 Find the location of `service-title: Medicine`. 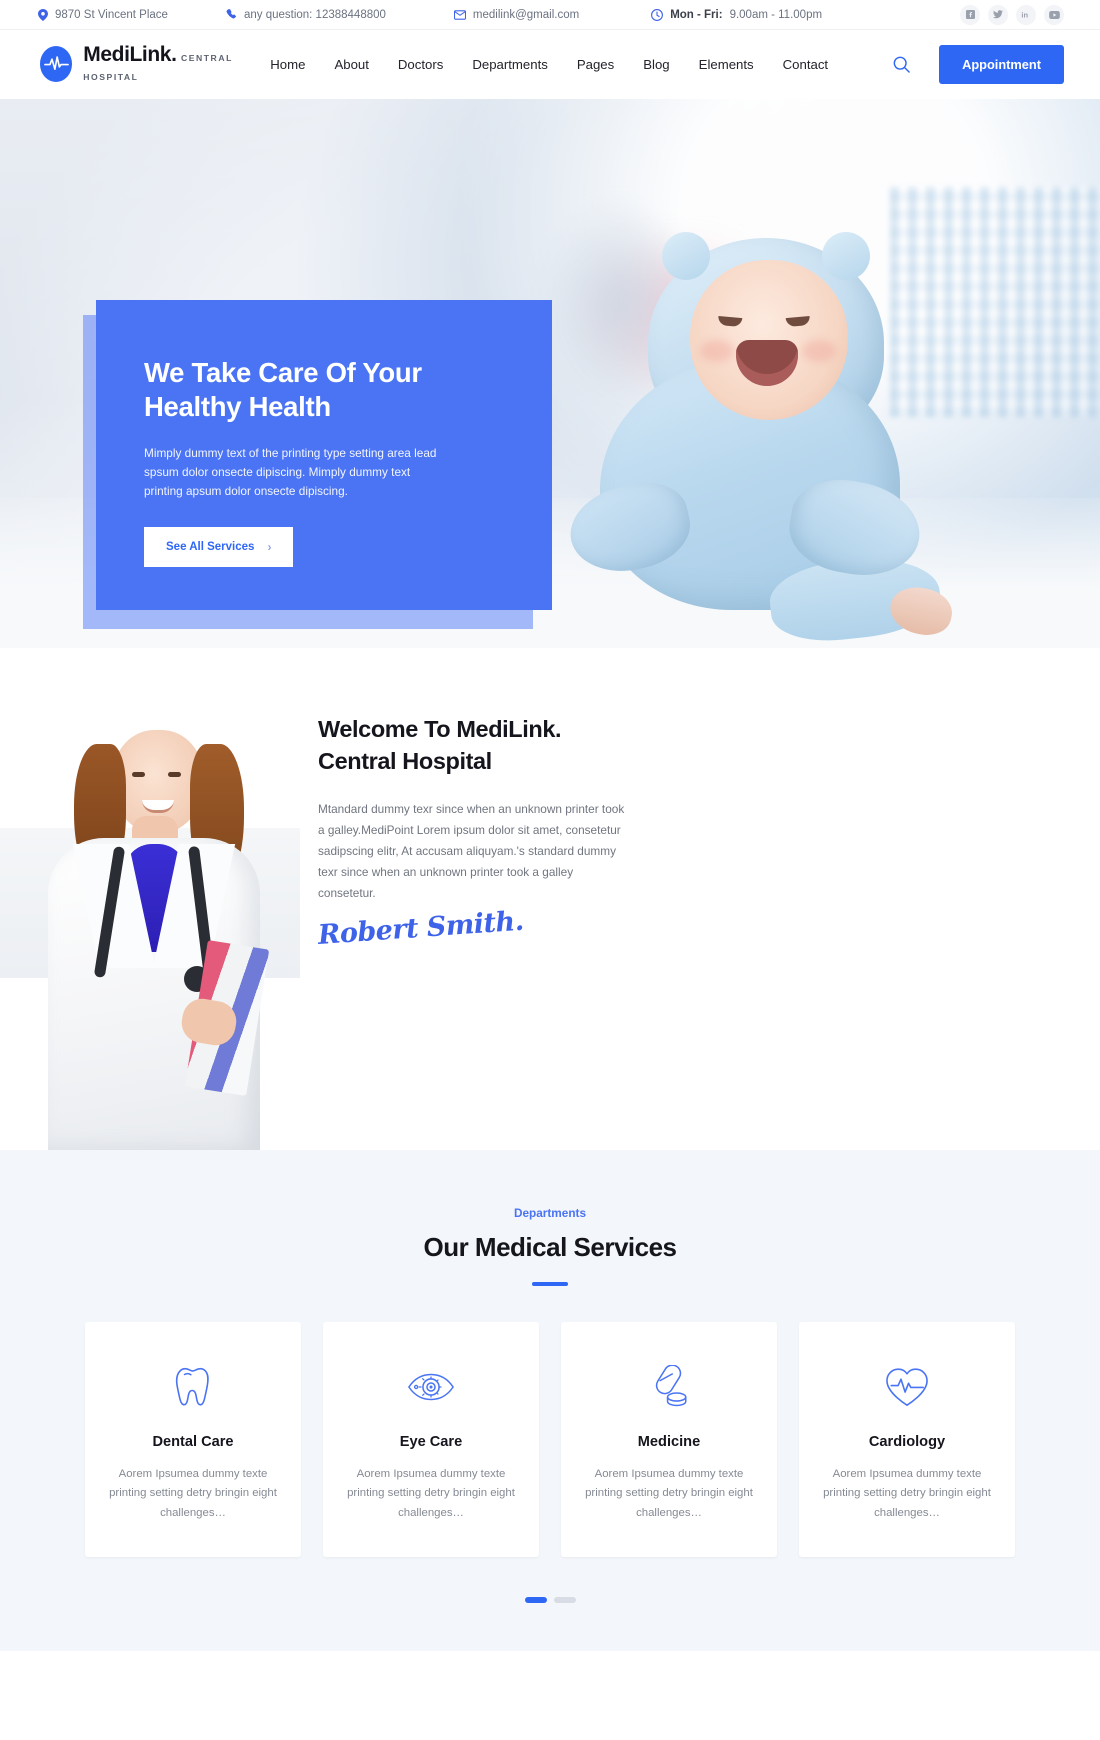

service-title: Medicine is located at coordinates (669, 1441).